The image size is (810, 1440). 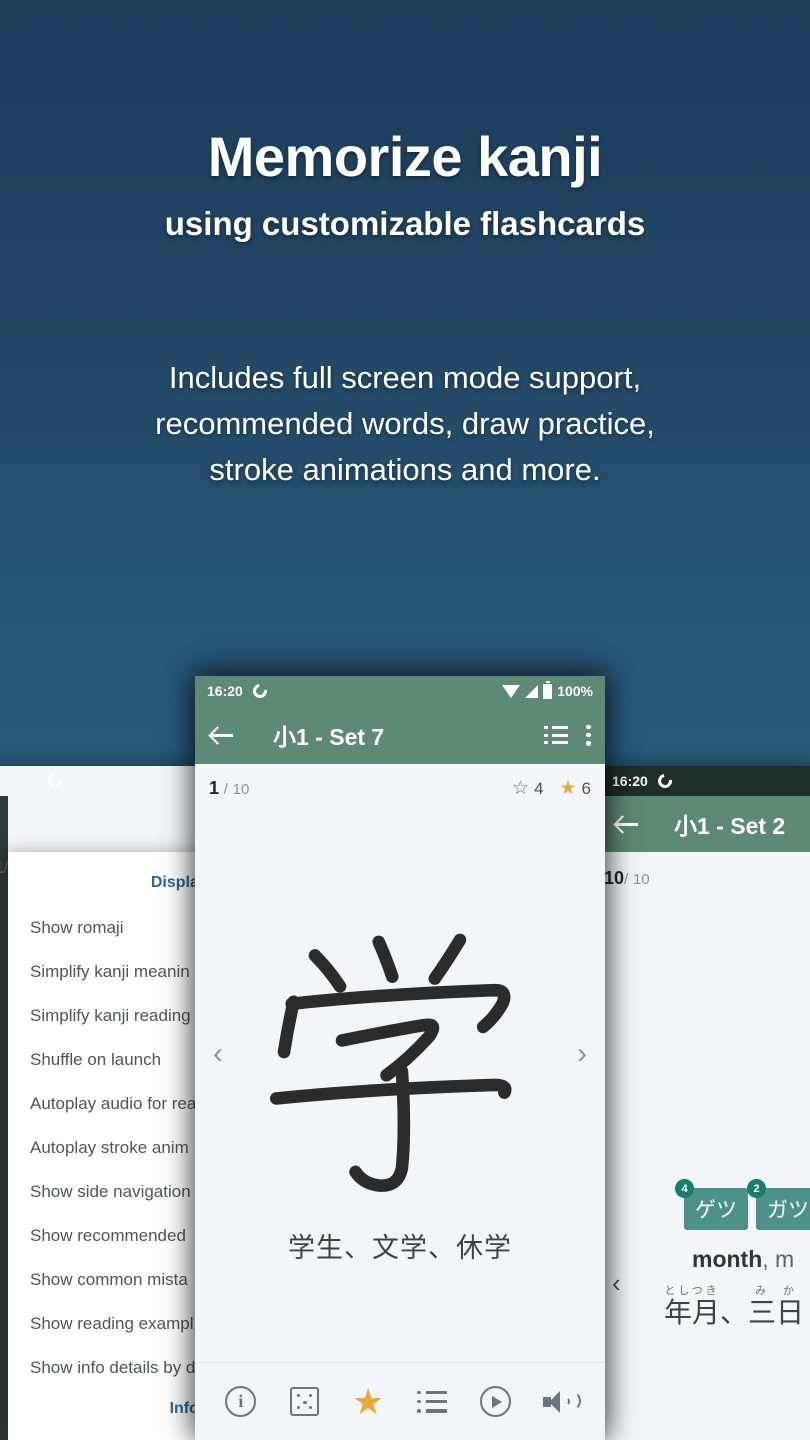 I want to click on more-vertical-icon, so click(x=588, y=735).